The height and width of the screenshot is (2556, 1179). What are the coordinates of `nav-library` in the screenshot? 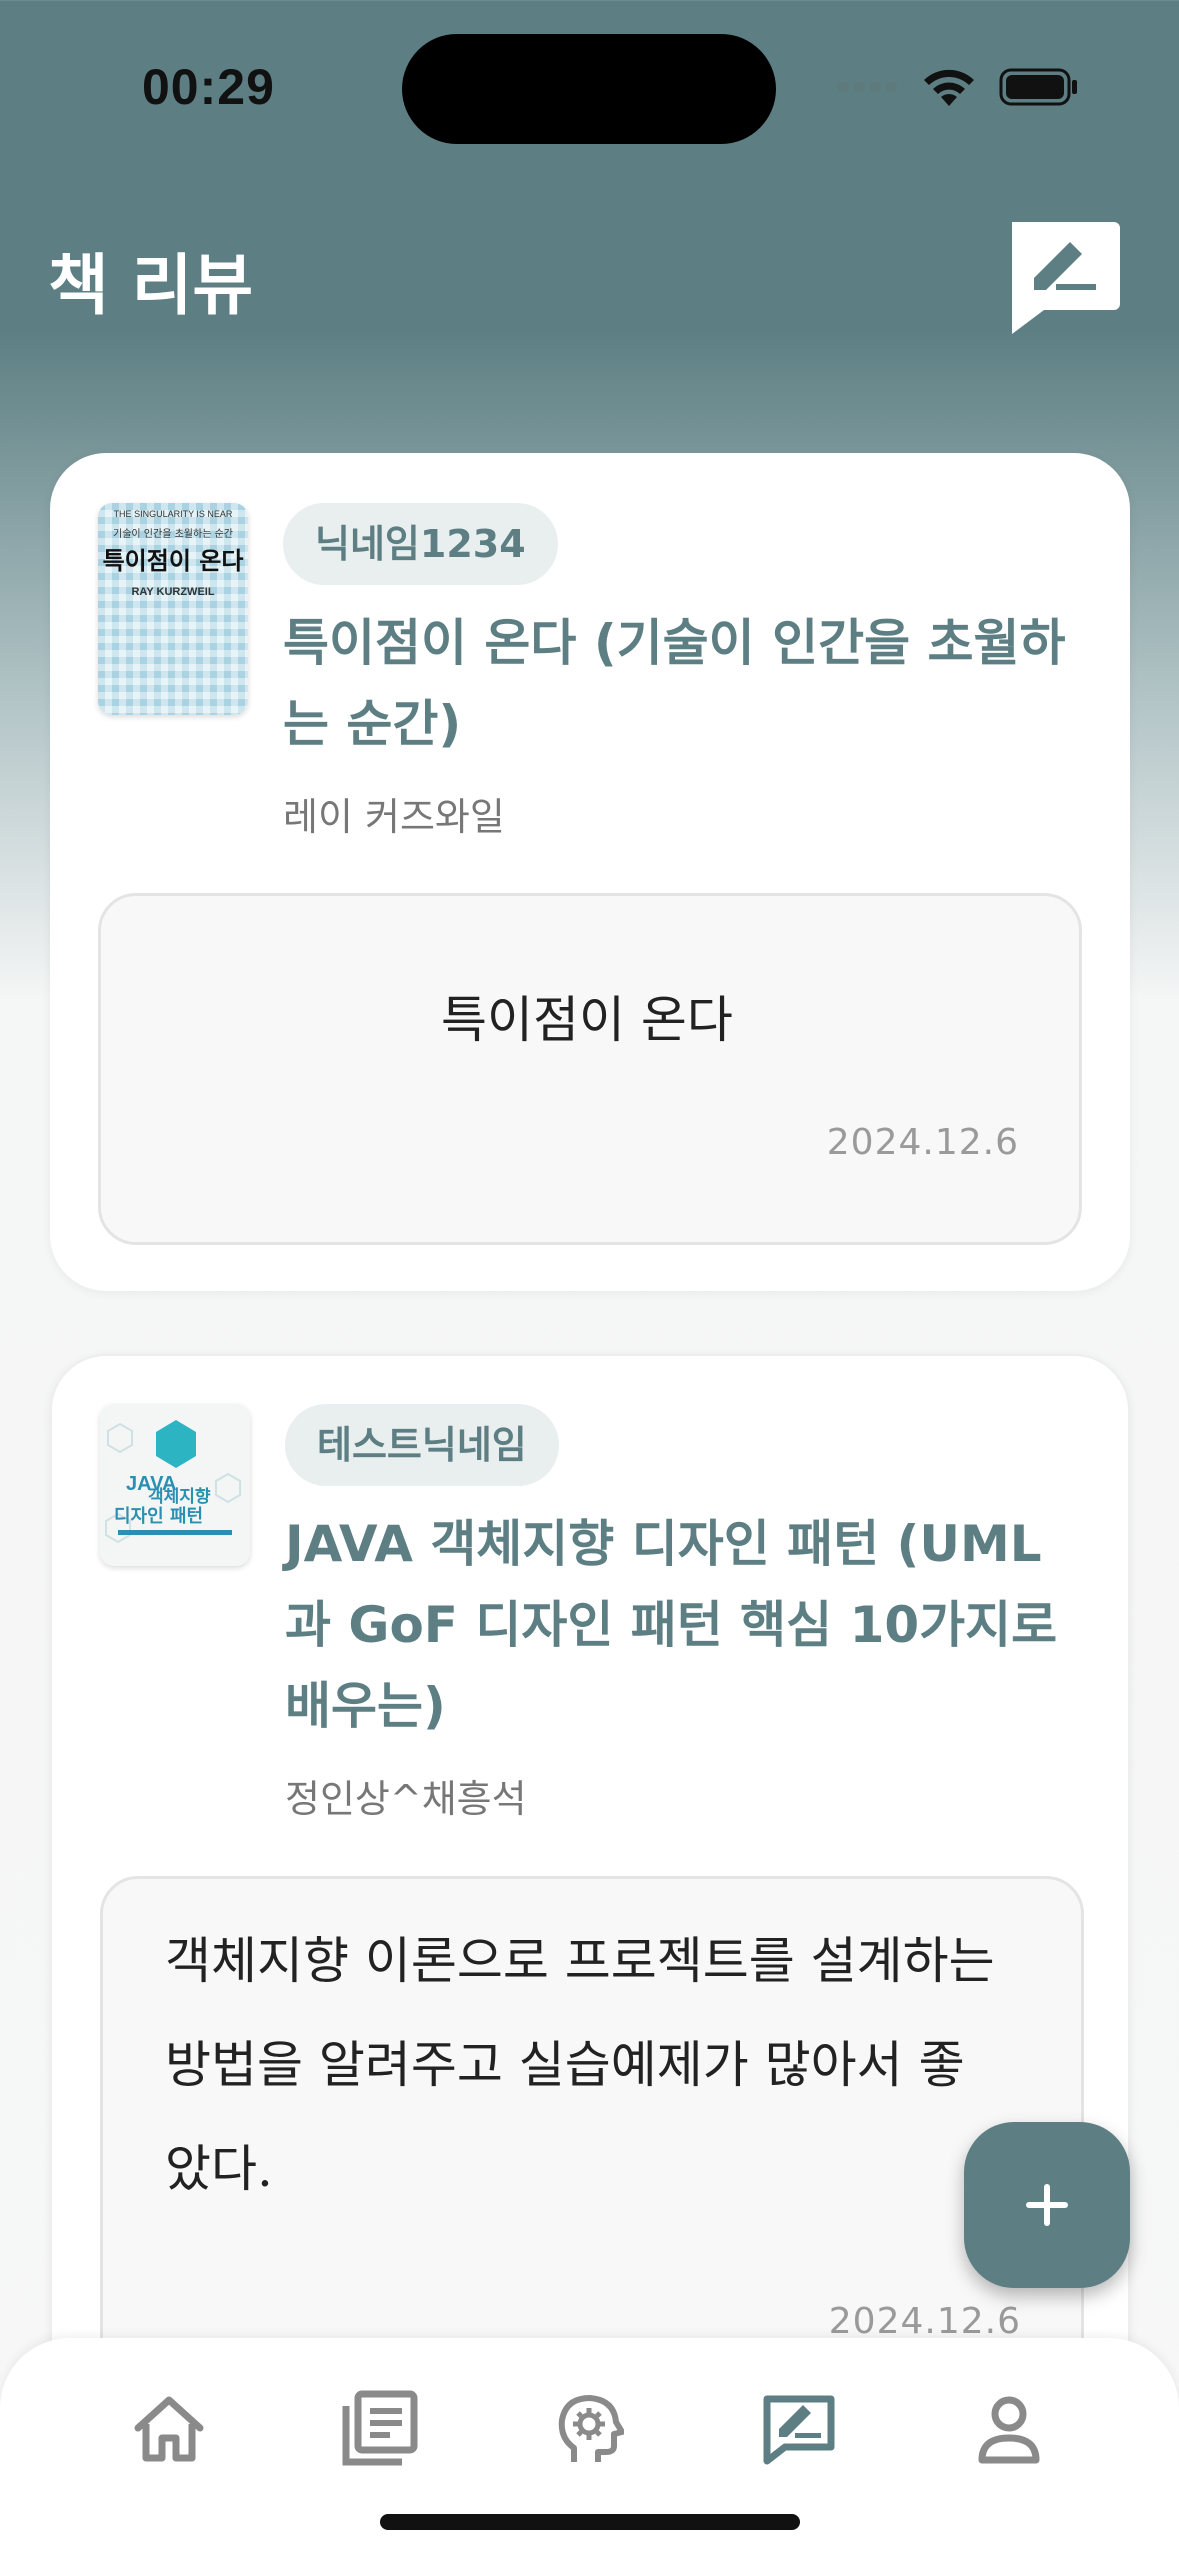 It's located at (379, 2429).